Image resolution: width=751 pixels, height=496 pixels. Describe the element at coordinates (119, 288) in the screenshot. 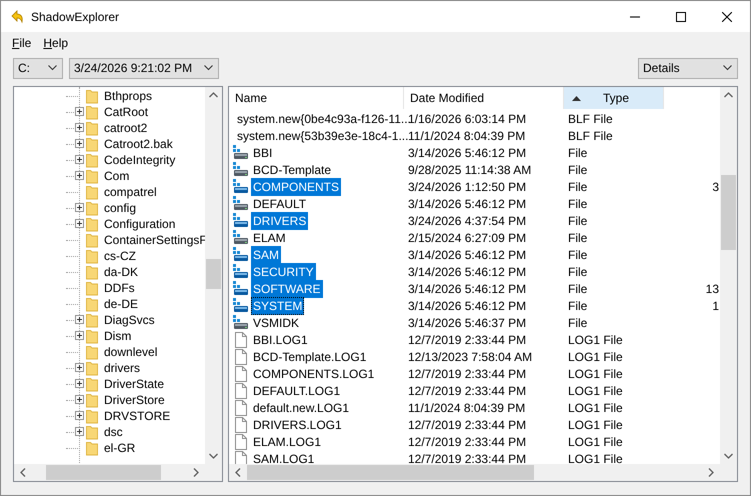

I see `tree-item: DDFs` at that location.